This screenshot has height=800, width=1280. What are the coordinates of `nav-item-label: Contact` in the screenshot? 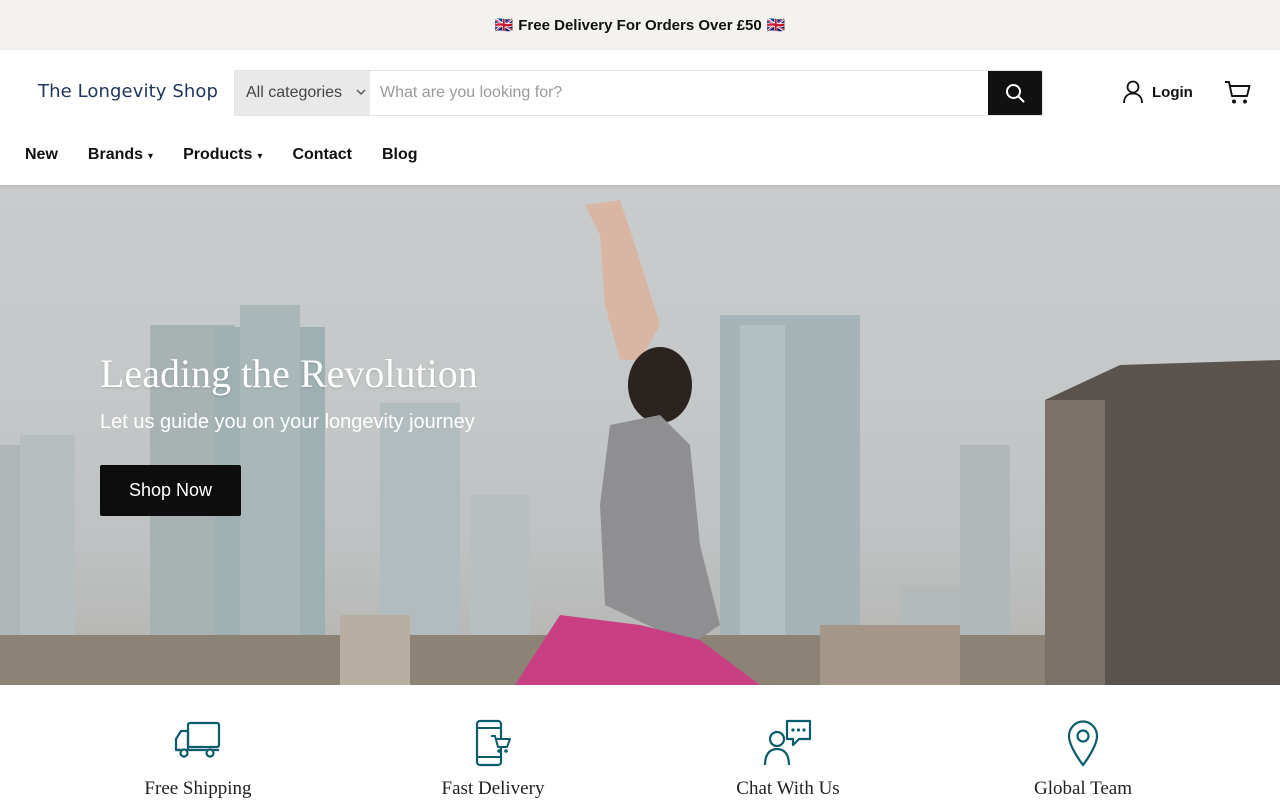 It's located at (322, 154).